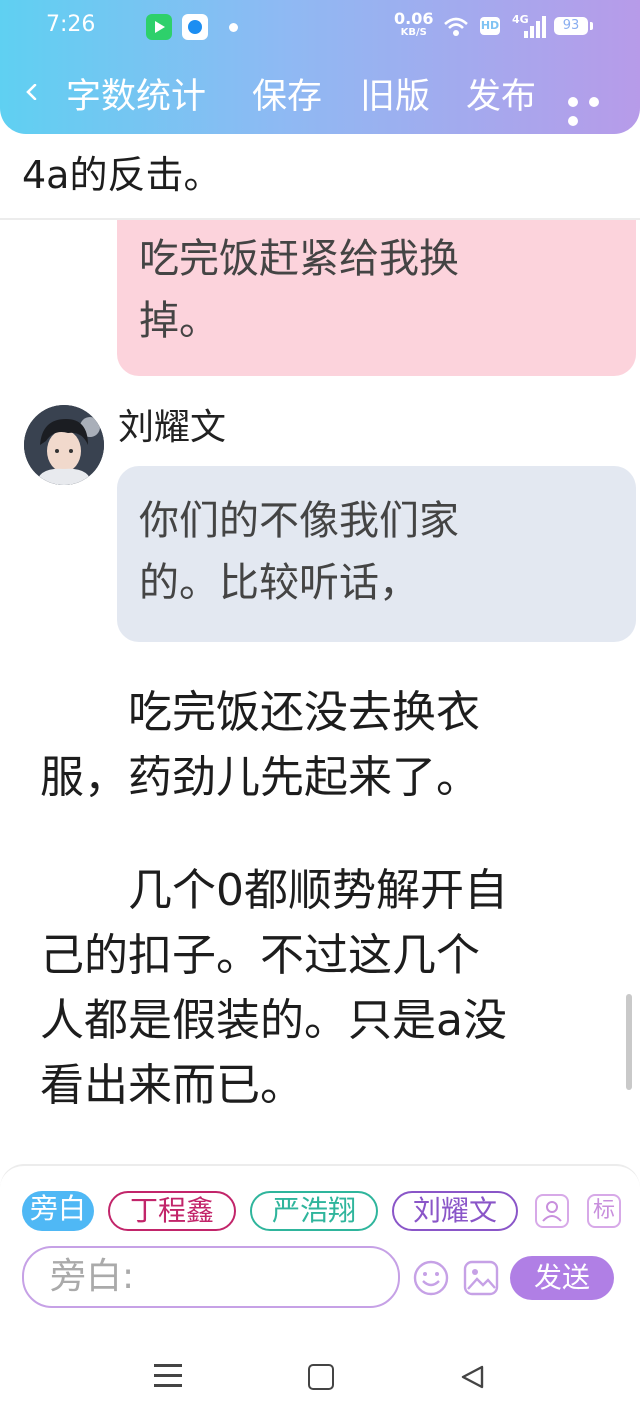 The image size is (640, 1422). I want to click on narration-line: 4a的反击。, so click(122, 175).